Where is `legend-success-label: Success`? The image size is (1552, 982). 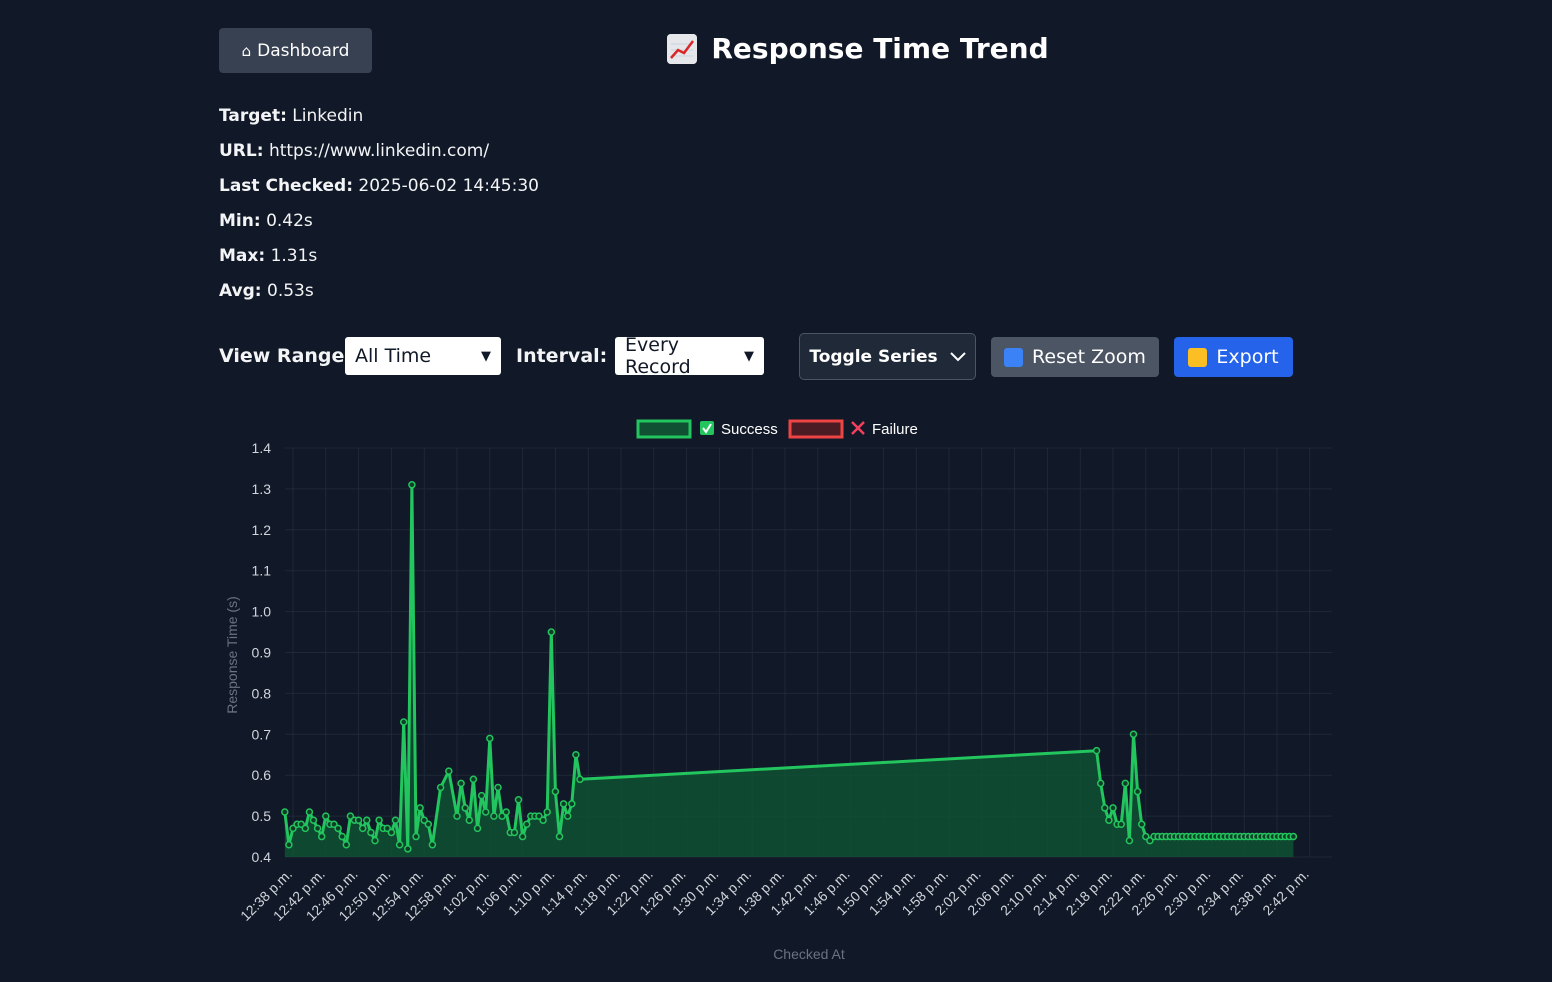
legend-success-label: Success is located at coordinates (749, 429).